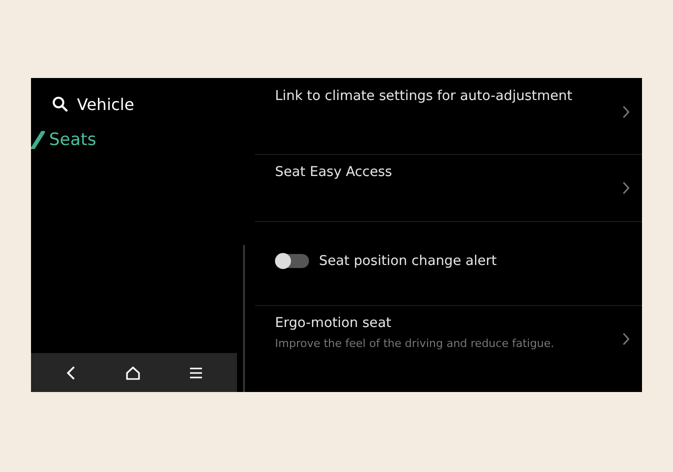 The width and height of the screenshot is (673, 472). Describe the element at coordinates (133, 372) in the screenshot. I see `home-icon` at that location.